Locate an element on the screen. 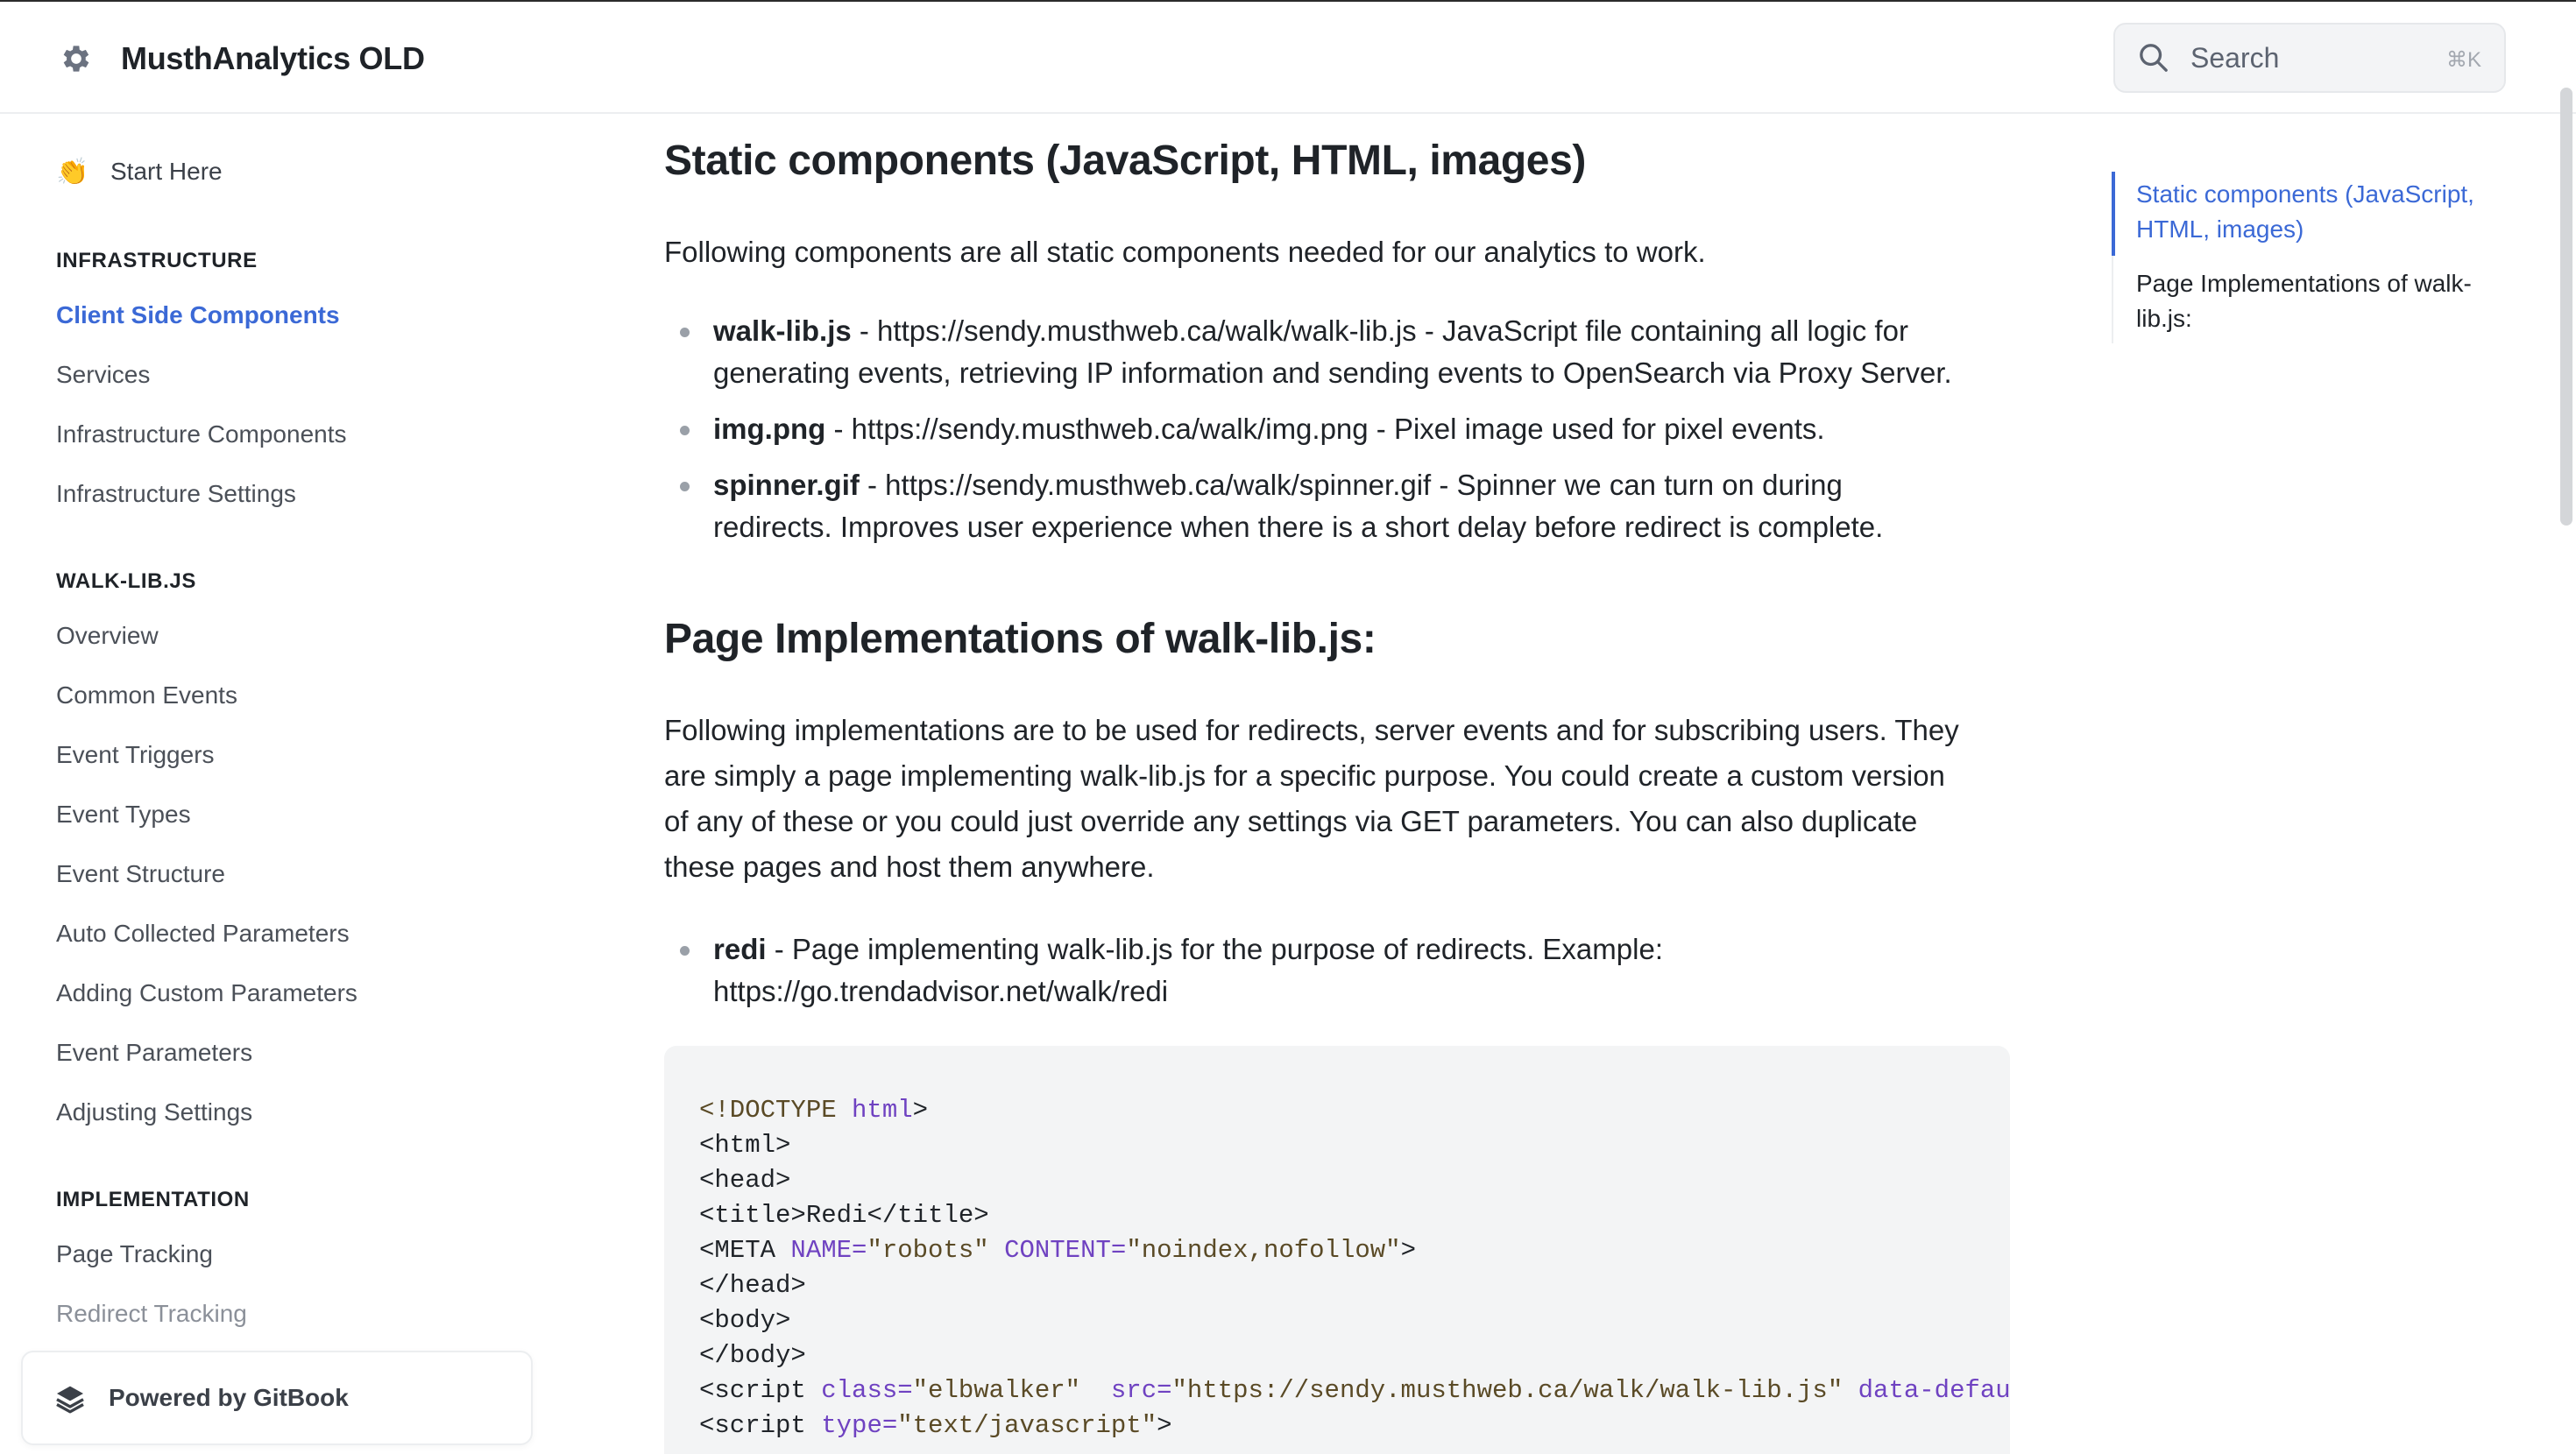 The width and height of the screenshot is (2576, 1454). sidebar-item-event-types: Event Types is located at coordinates (123, 815).